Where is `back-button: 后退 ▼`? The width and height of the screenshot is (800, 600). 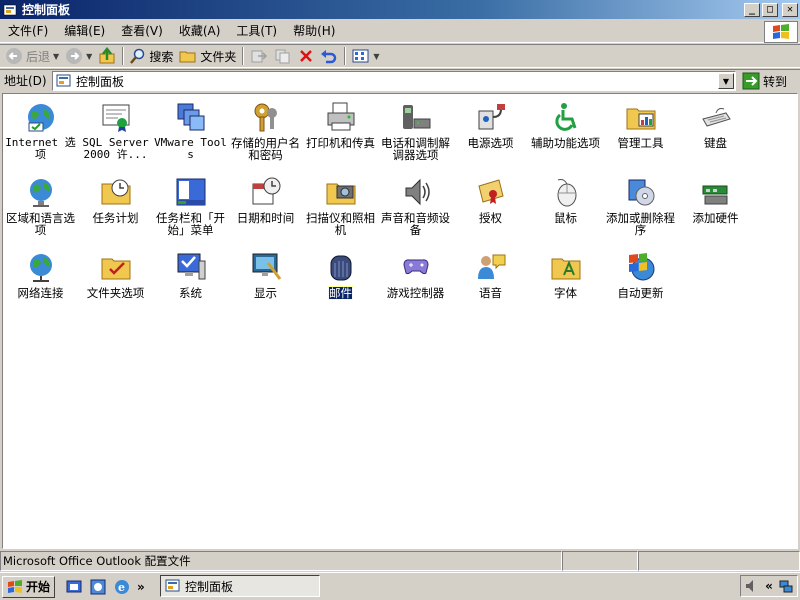 back-button: 后退 ▼ is located at coordinates (32, 56).